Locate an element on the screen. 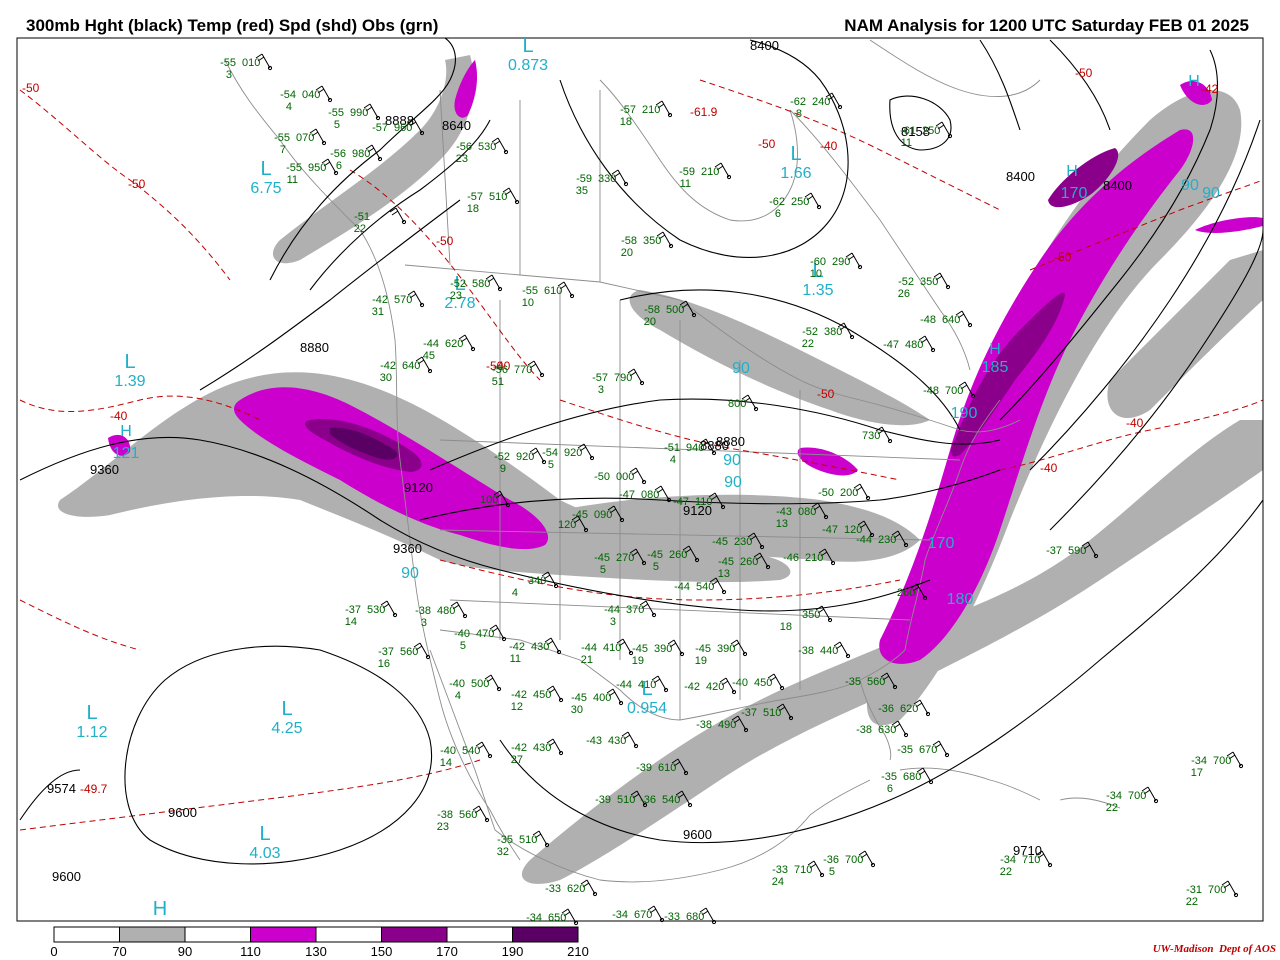 This screenshot has height=960, width=1280. obs-temp: -56 is located at coordinates (338, 154).